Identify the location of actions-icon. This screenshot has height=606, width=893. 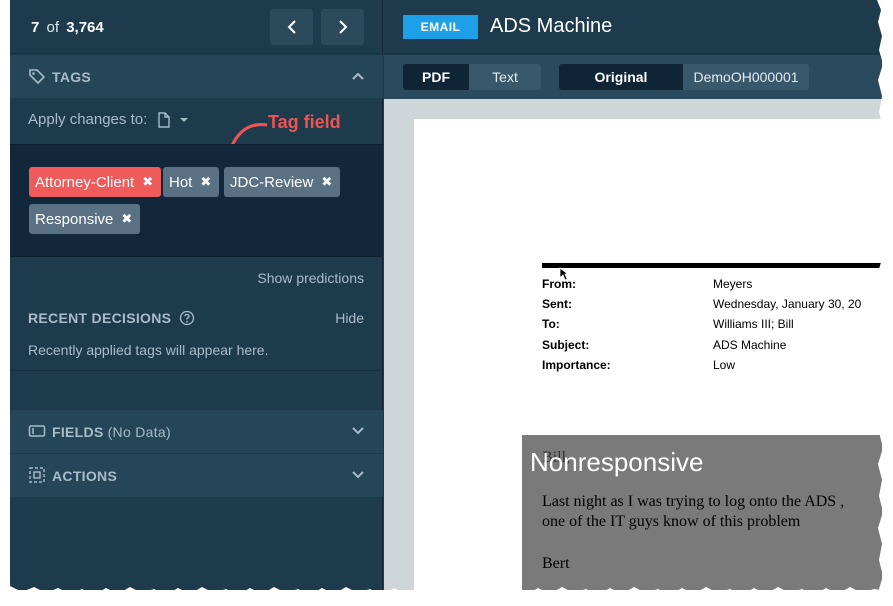
(37, 475).